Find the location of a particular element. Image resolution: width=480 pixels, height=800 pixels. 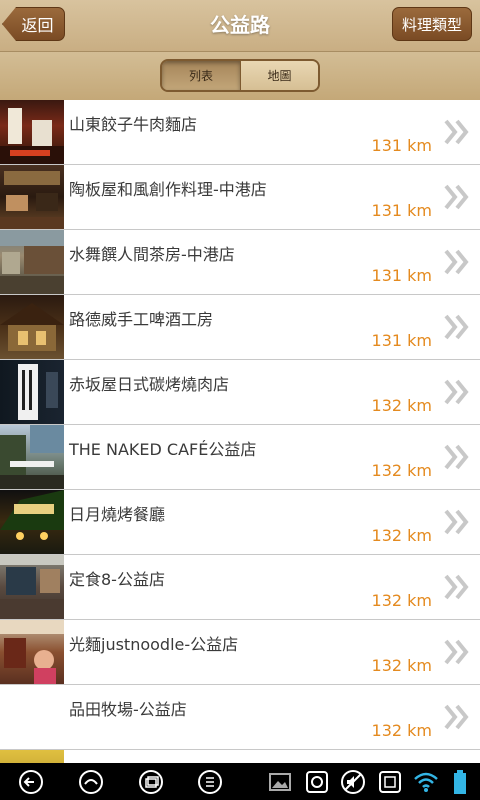

restaurant-name: 定食8-公益店 is located at coordinates (117, 579).